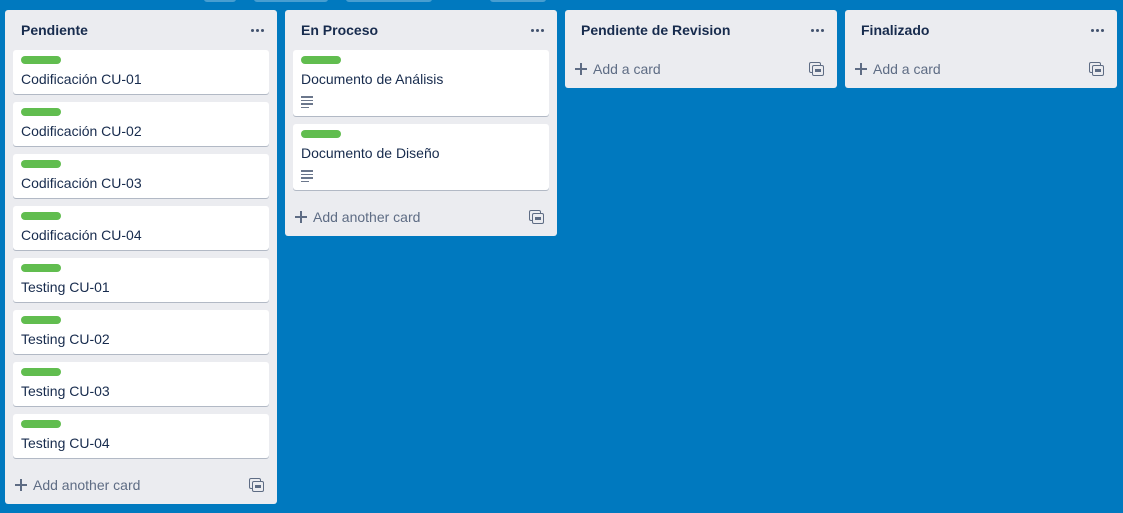  What do you see at coordinates (141, 436) in the screenshot?
I see `card: Testing CU-04` at bounding box center [141, 436].